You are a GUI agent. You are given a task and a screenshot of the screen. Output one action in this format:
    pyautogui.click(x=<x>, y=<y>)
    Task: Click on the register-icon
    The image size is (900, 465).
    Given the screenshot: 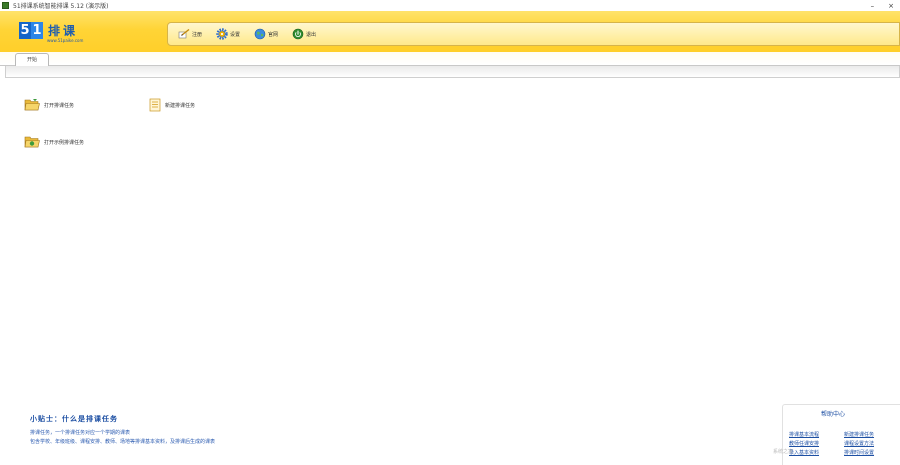 What is the action you would take?
    pyautogui.click(x=184, y=34)
    